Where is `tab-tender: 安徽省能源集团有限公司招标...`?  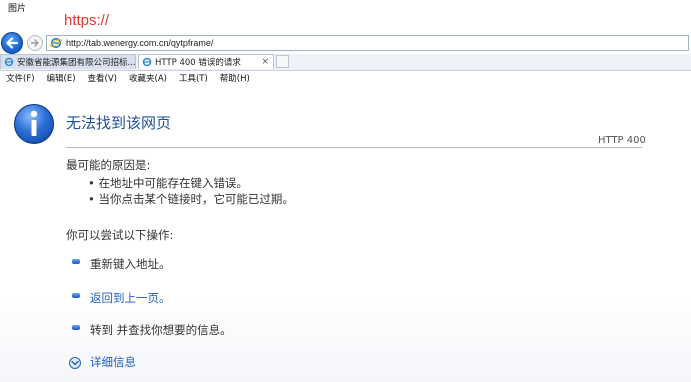 tab-tender: 安徽省能源集团有限公司招标... is located at coordinates (68, 61).